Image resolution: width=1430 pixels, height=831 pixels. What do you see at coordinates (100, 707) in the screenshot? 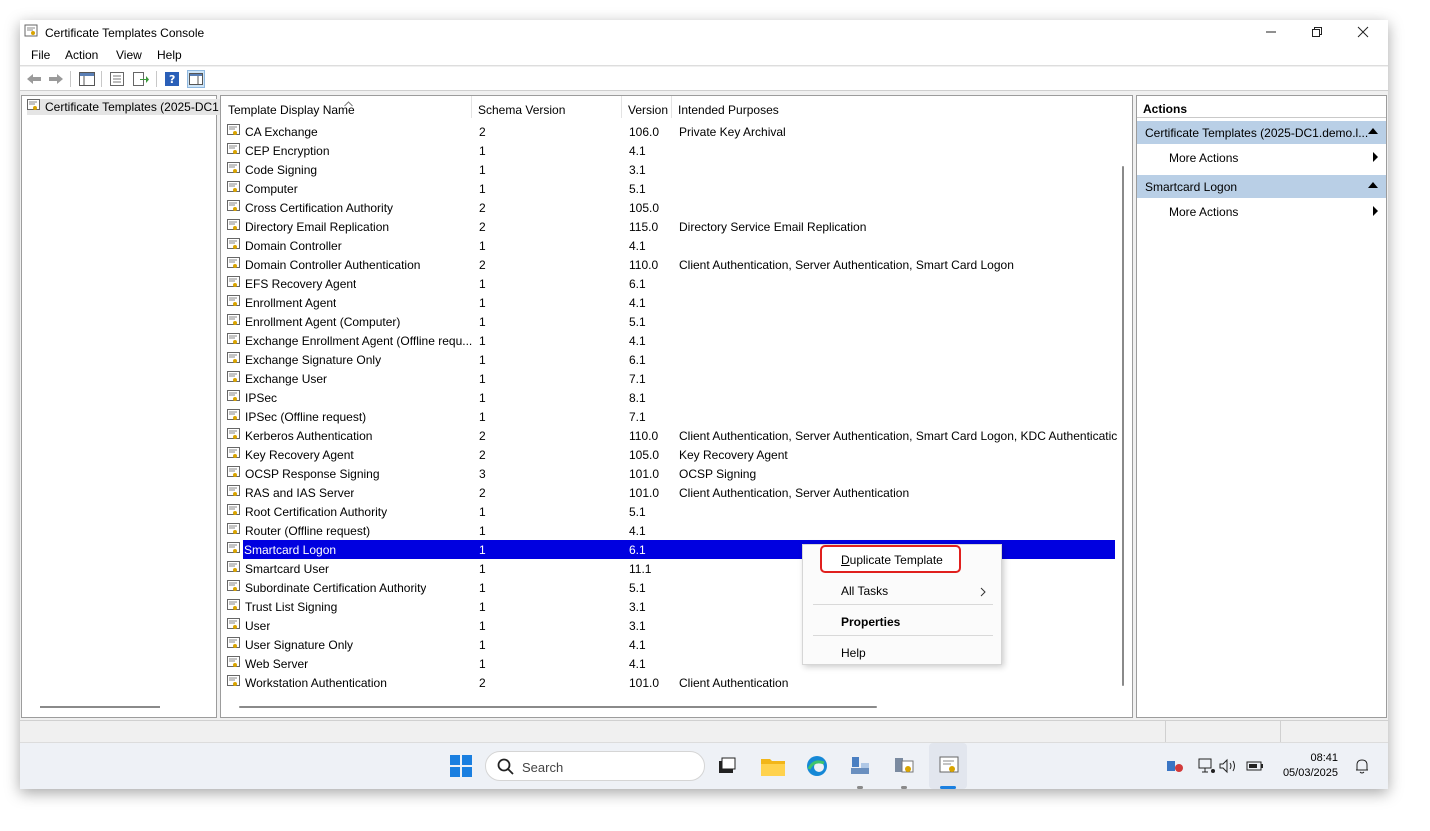
I see `tree-horizontal-scrollbar` at bounding box center [100, 707].